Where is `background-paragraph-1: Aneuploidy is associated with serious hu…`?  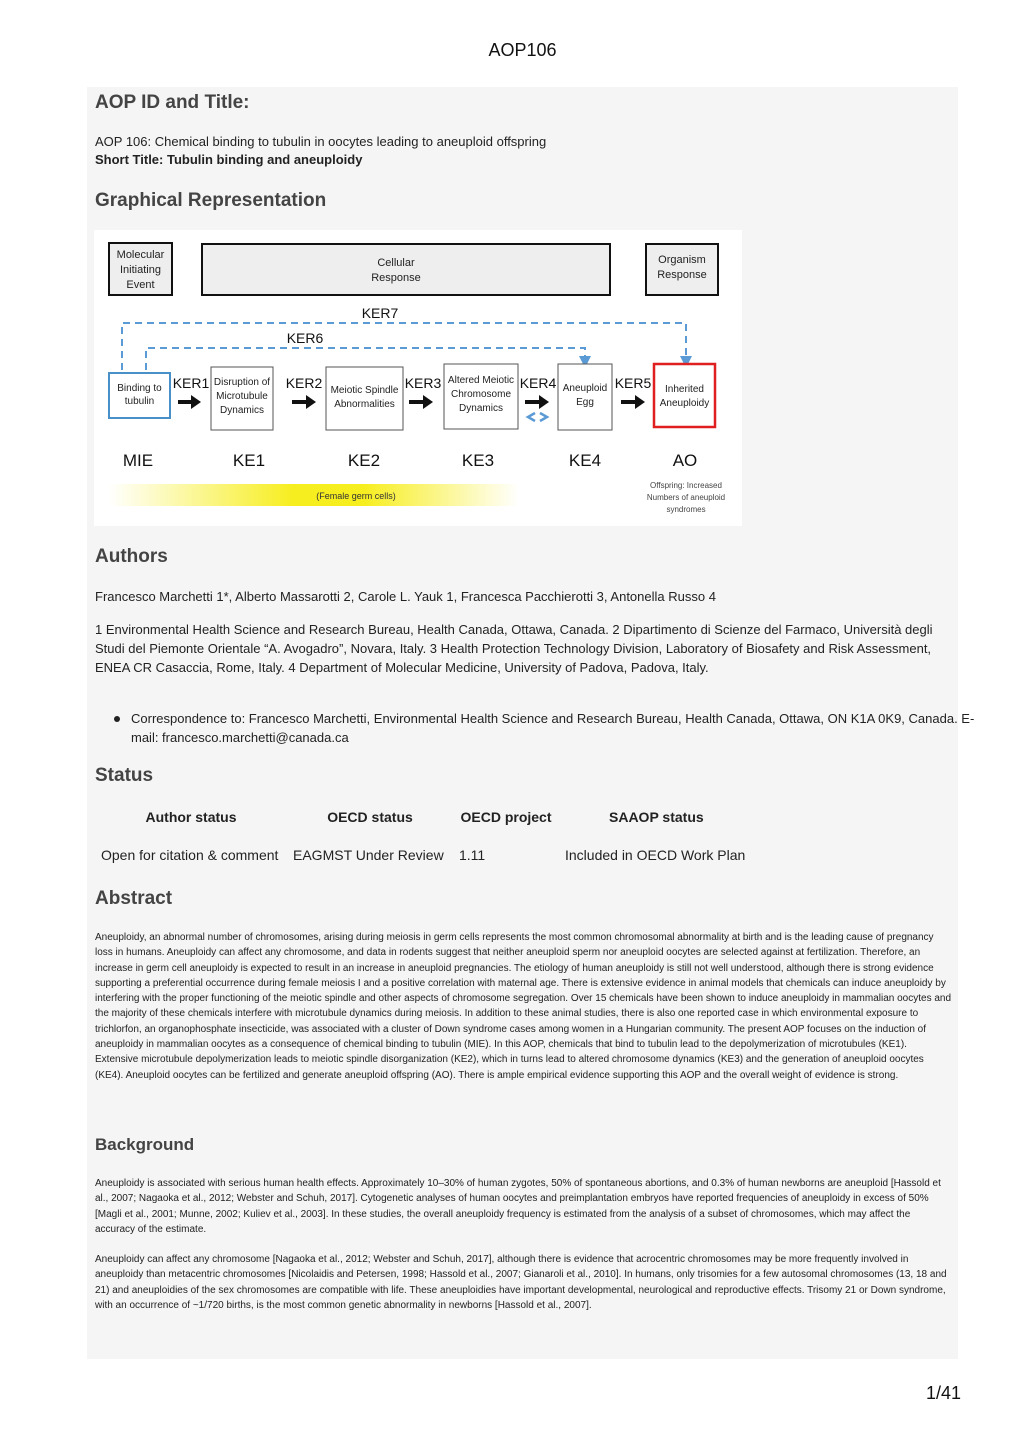 background-paragraph-1: Aneuploidy is associated with serious hu… is located at coordinates (518, 1206).